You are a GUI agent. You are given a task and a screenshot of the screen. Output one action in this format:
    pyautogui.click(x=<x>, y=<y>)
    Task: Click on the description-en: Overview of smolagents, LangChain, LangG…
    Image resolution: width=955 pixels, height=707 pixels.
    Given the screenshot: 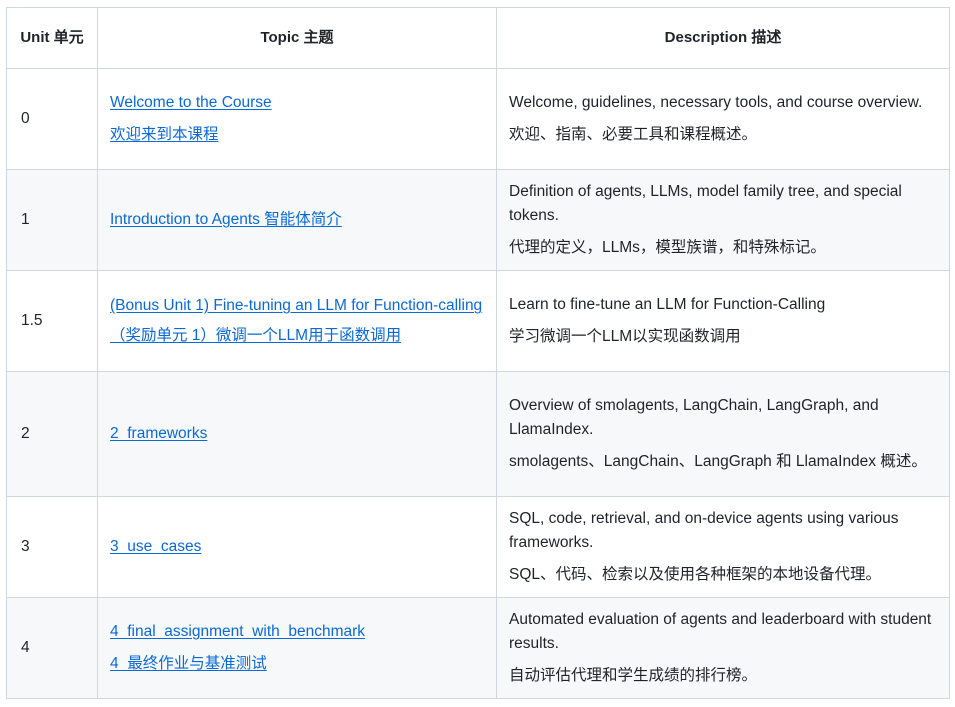 What is the action you would take?
    pyautogui.click(x=694, y=417)
    